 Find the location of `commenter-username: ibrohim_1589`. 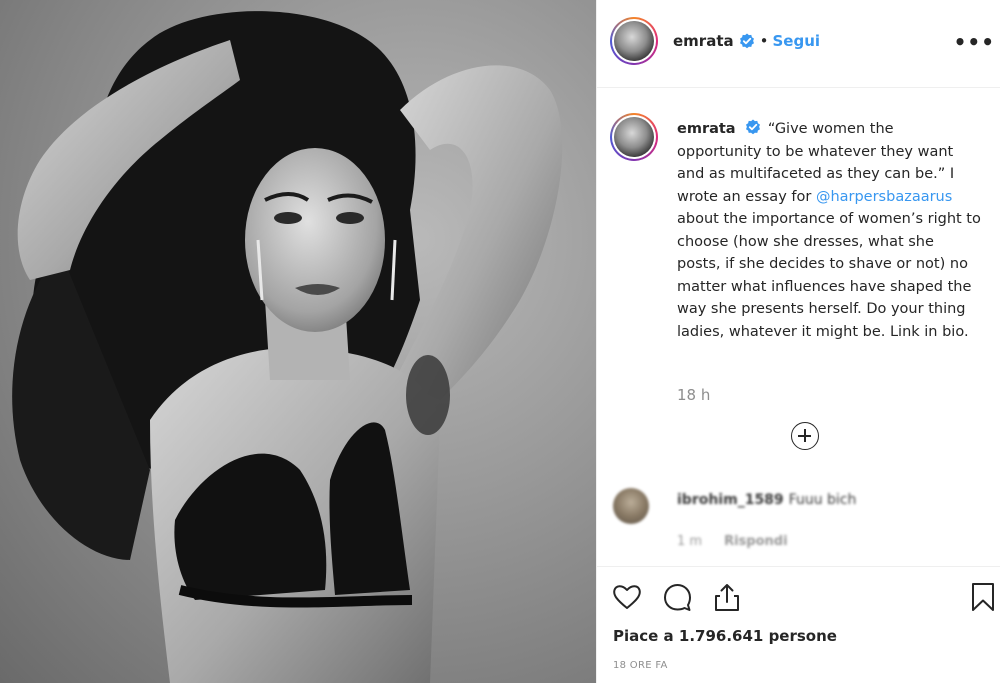

commenter-username: ibrohim_1589 is located at coordinates (730, 500).